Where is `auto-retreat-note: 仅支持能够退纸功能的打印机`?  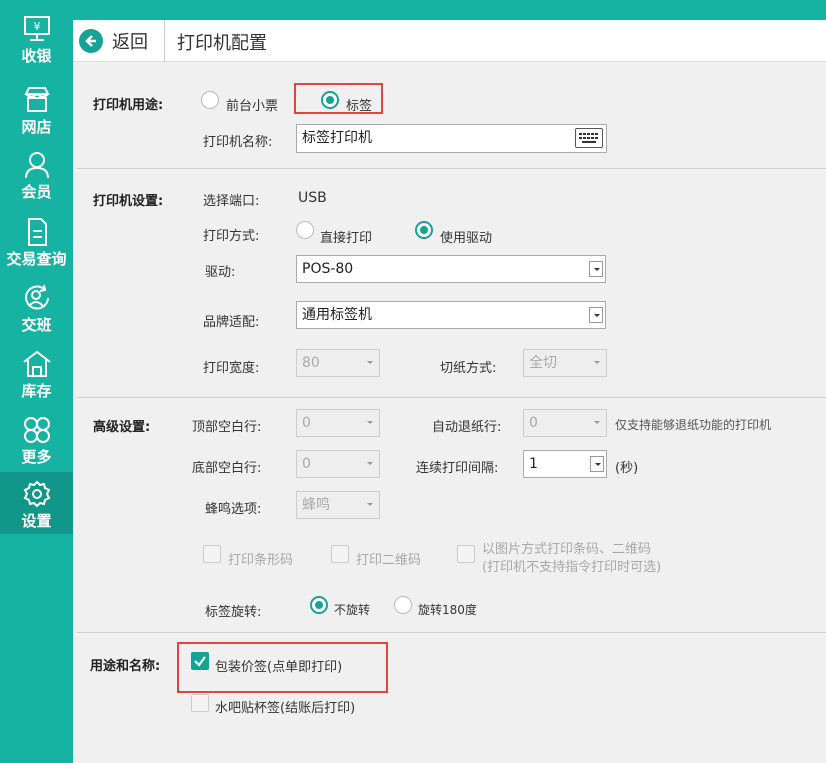
auto-retreat-note: 仅支持能够退纸功能的打印机 is located at coordinates (693, 425).